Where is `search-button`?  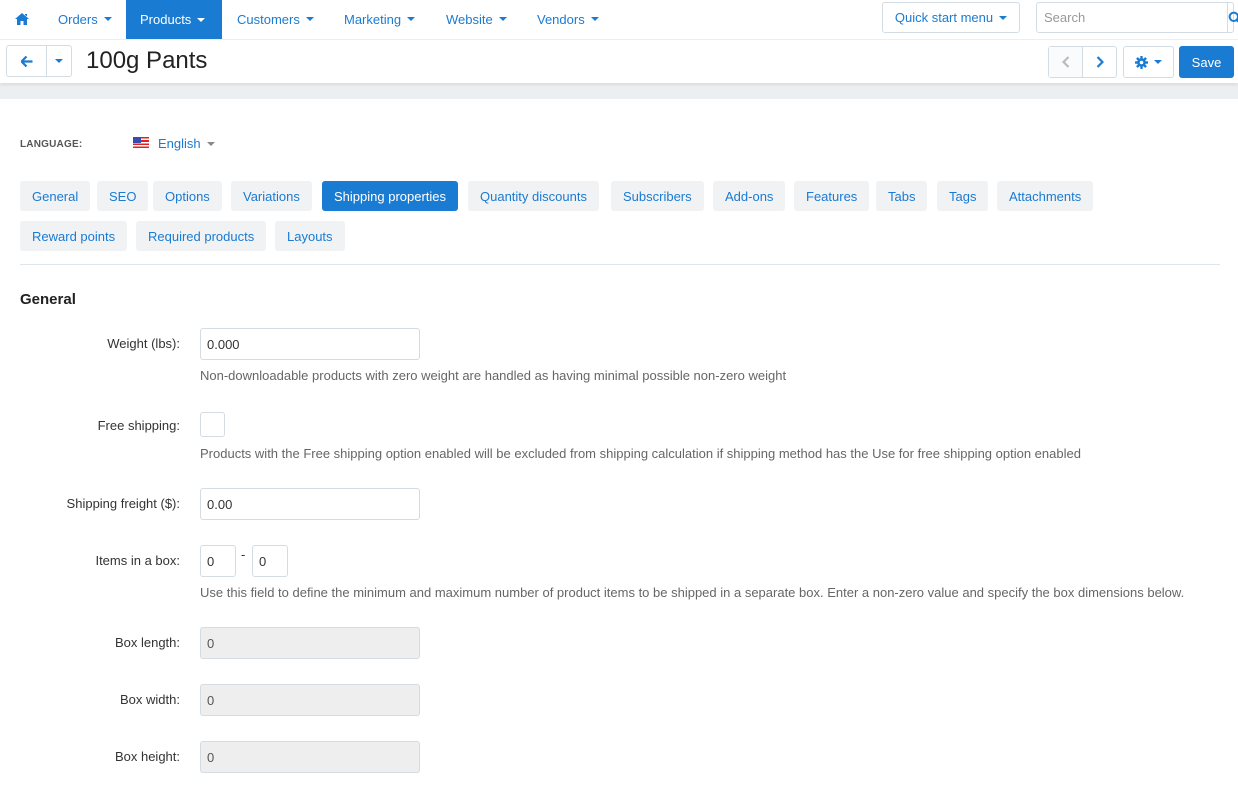 search-button is located at coordinates (1232, 17).